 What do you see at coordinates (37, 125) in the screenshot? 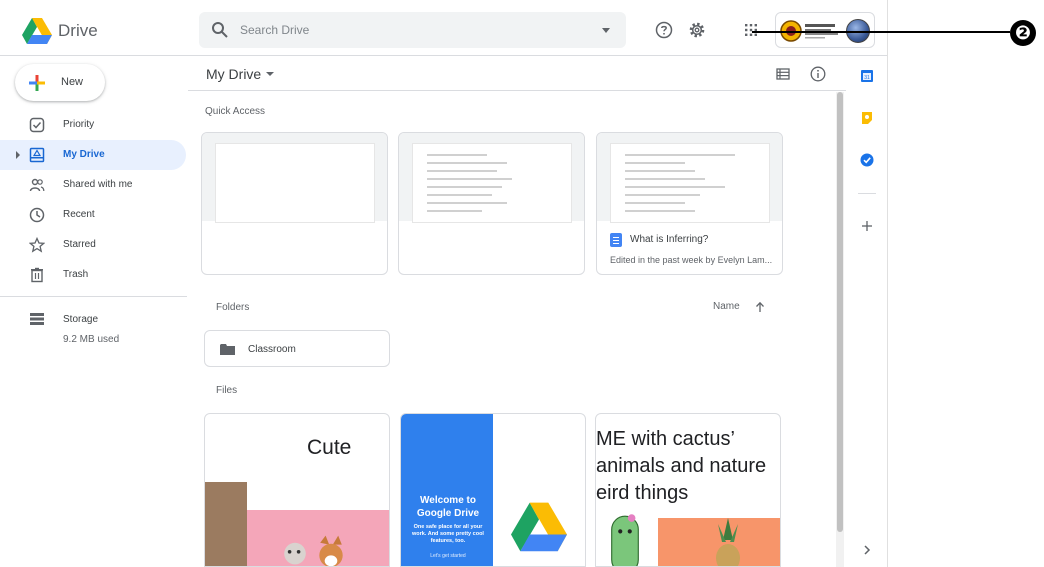
I see `priority-icon` at bounding box center [37, 125].